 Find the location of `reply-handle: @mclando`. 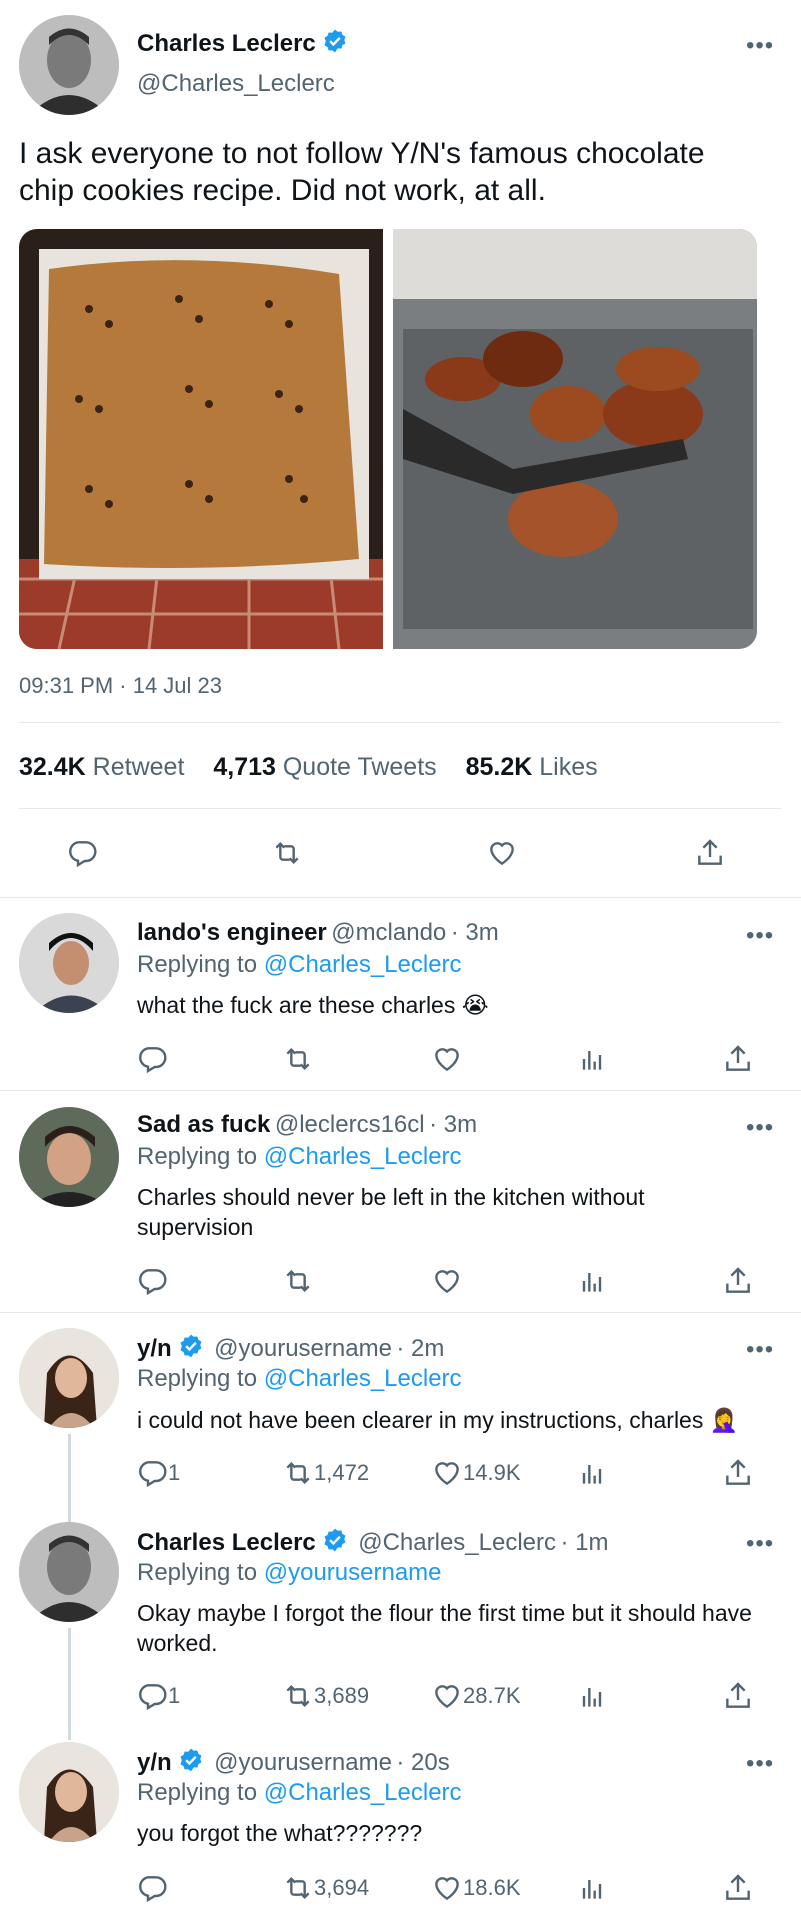

reply-handle: @mclando is located at coordinates (388, 932).